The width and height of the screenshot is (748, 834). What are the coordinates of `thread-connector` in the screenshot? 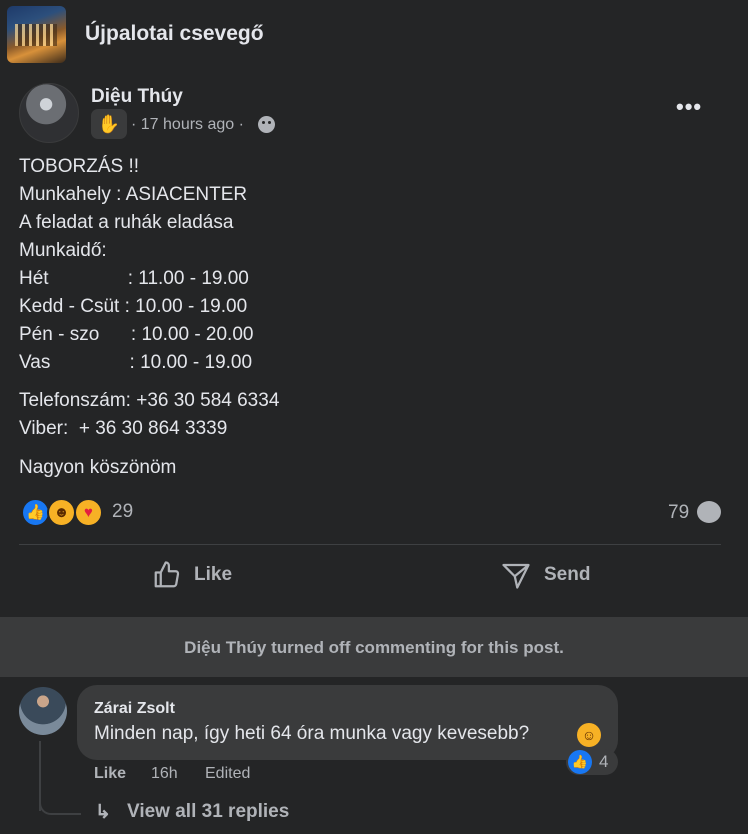 It's located at (60, 796).